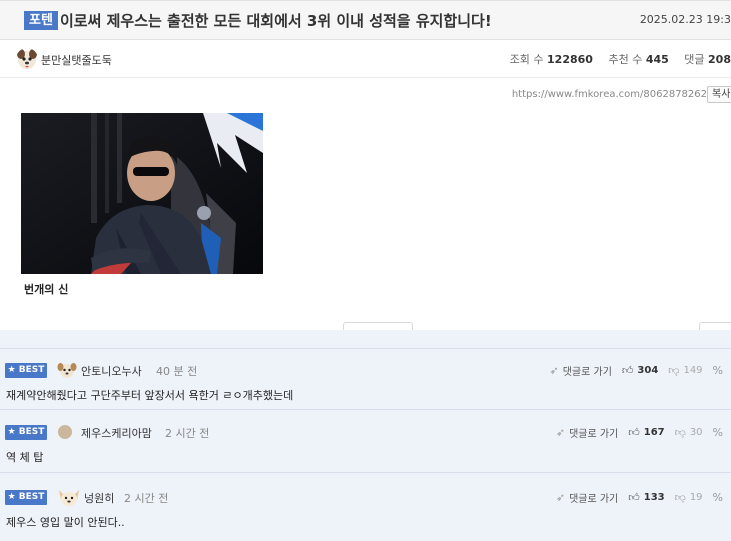 This screenshot has height=541, width=731. I want to click on comment-actions: ➶ 댓글로 가기 👍︎ 133 👎︎ 19 %, so click(639, 497).